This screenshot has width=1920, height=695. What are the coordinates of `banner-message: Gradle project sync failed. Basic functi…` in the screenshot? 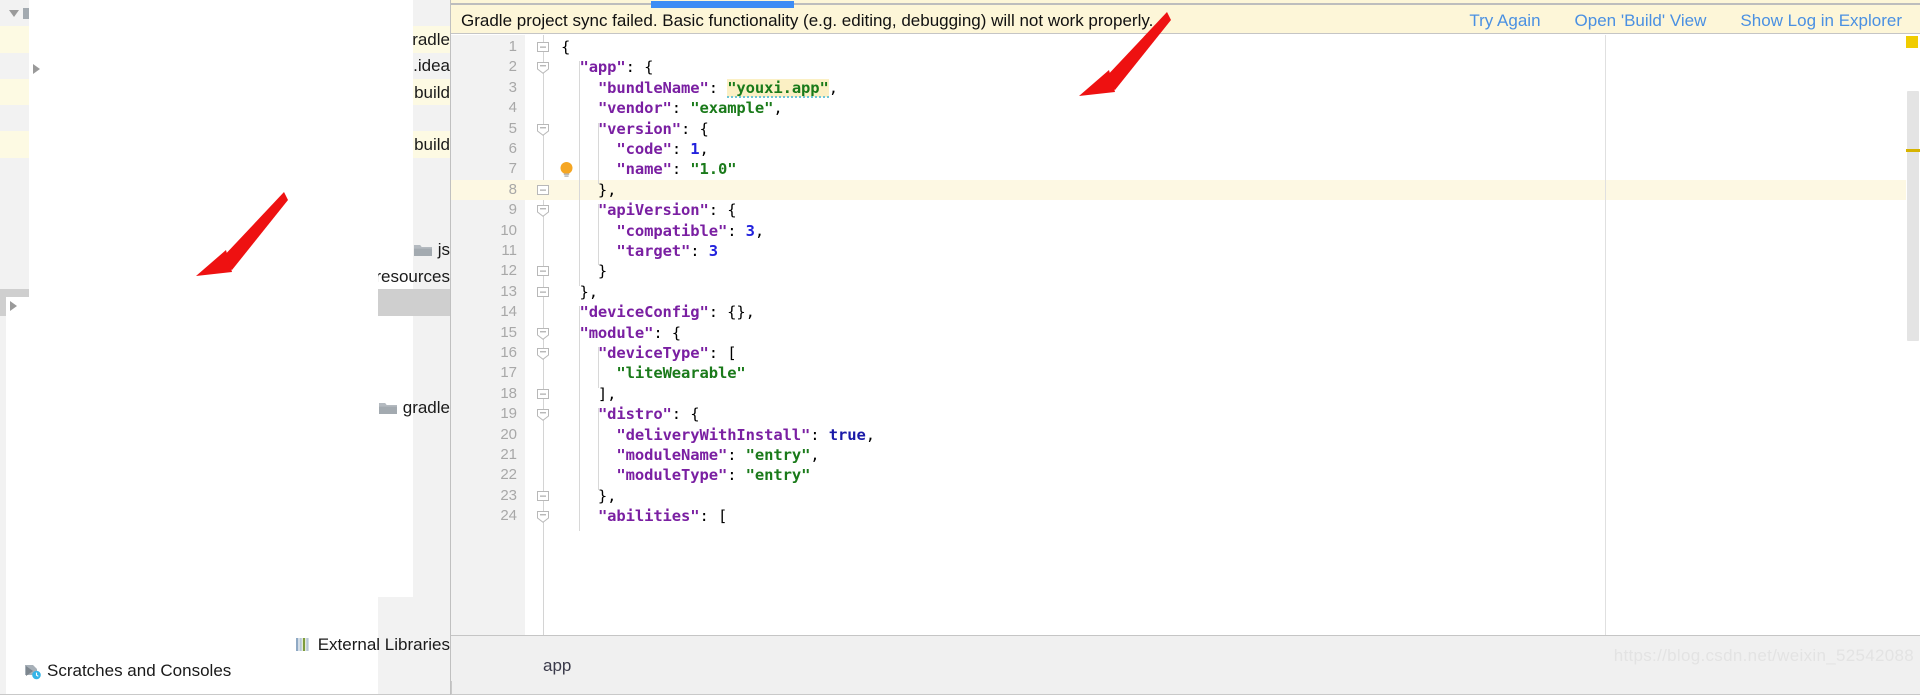 It's located at (807, 20).